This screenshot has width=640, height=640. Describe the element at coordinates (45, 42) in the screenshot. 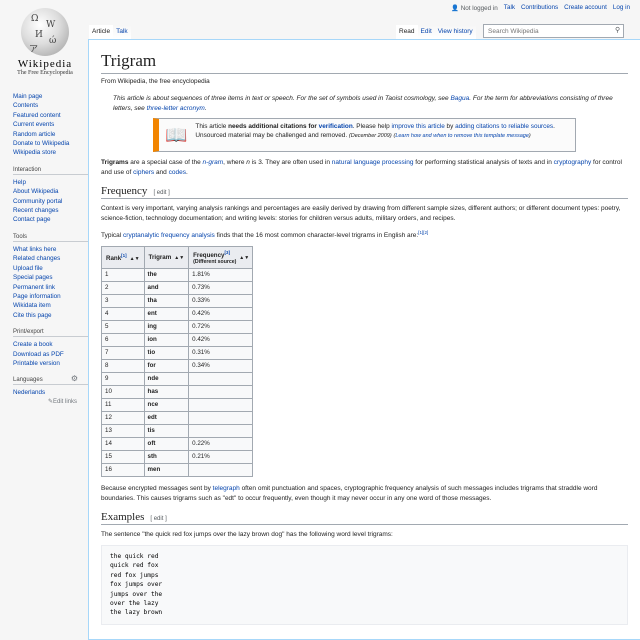

I see `wikipedia-logo: ΩWИώア Wikipedia The Free Encyclopedia` at that location.